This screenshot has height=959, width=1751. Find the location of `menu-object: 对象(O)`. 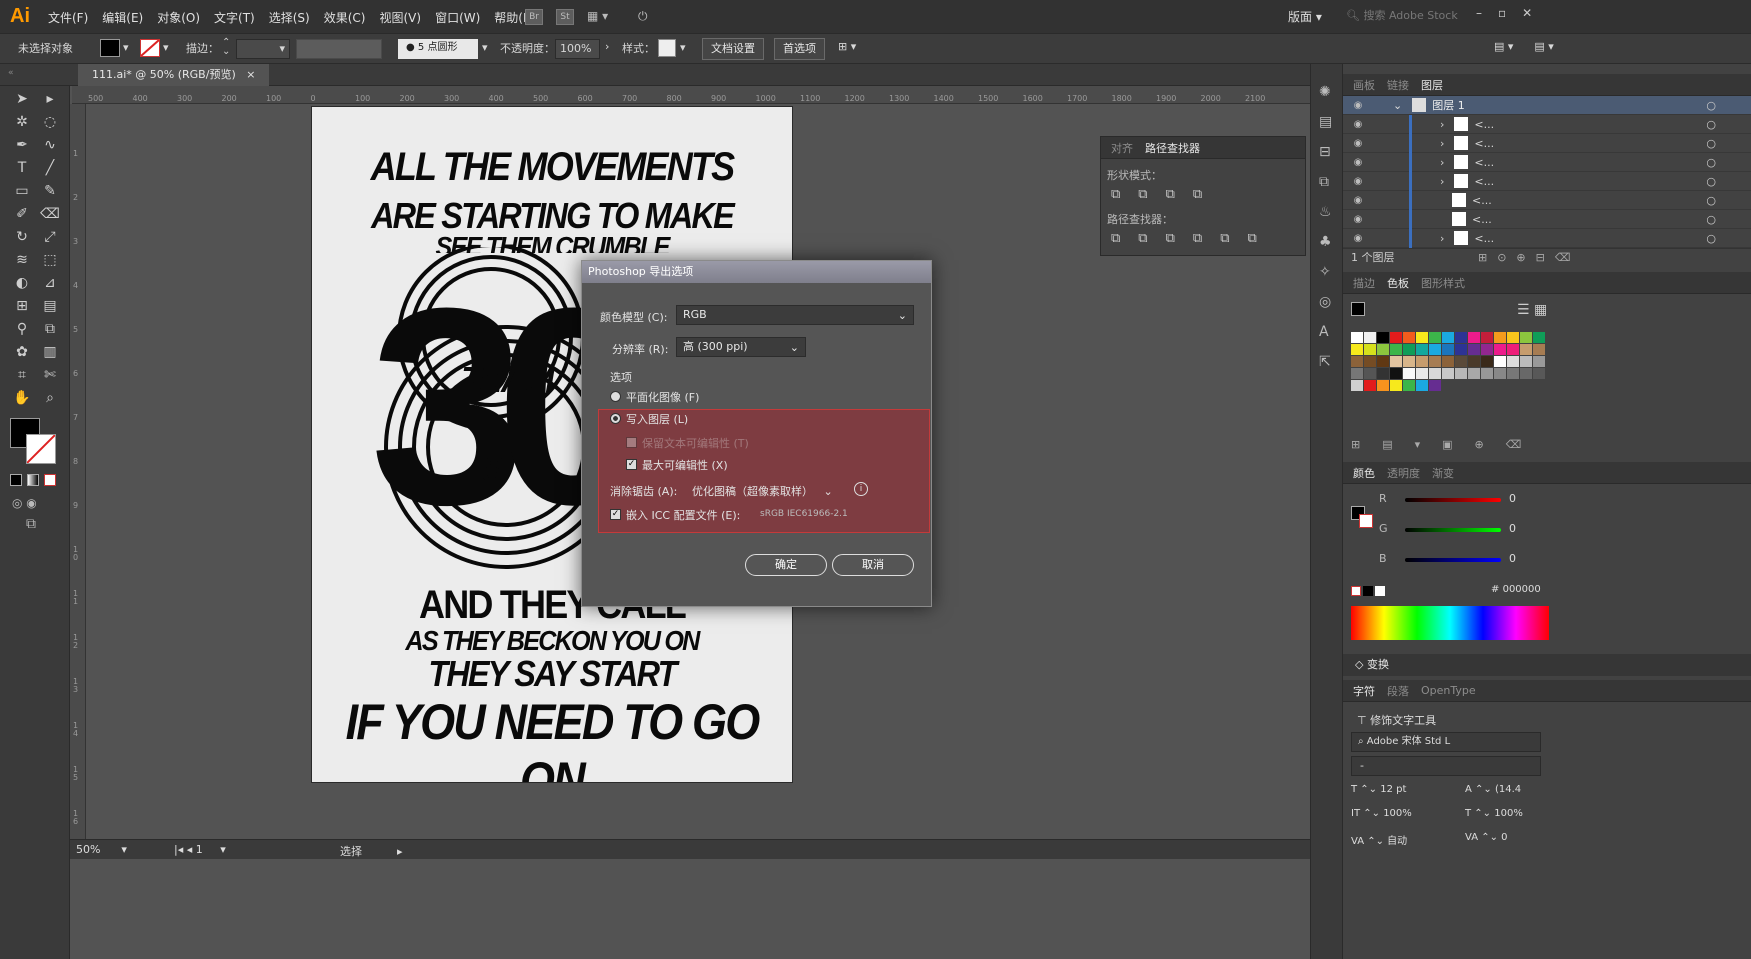

menu-object: 对象(O) is located at coordinates (178, 17).